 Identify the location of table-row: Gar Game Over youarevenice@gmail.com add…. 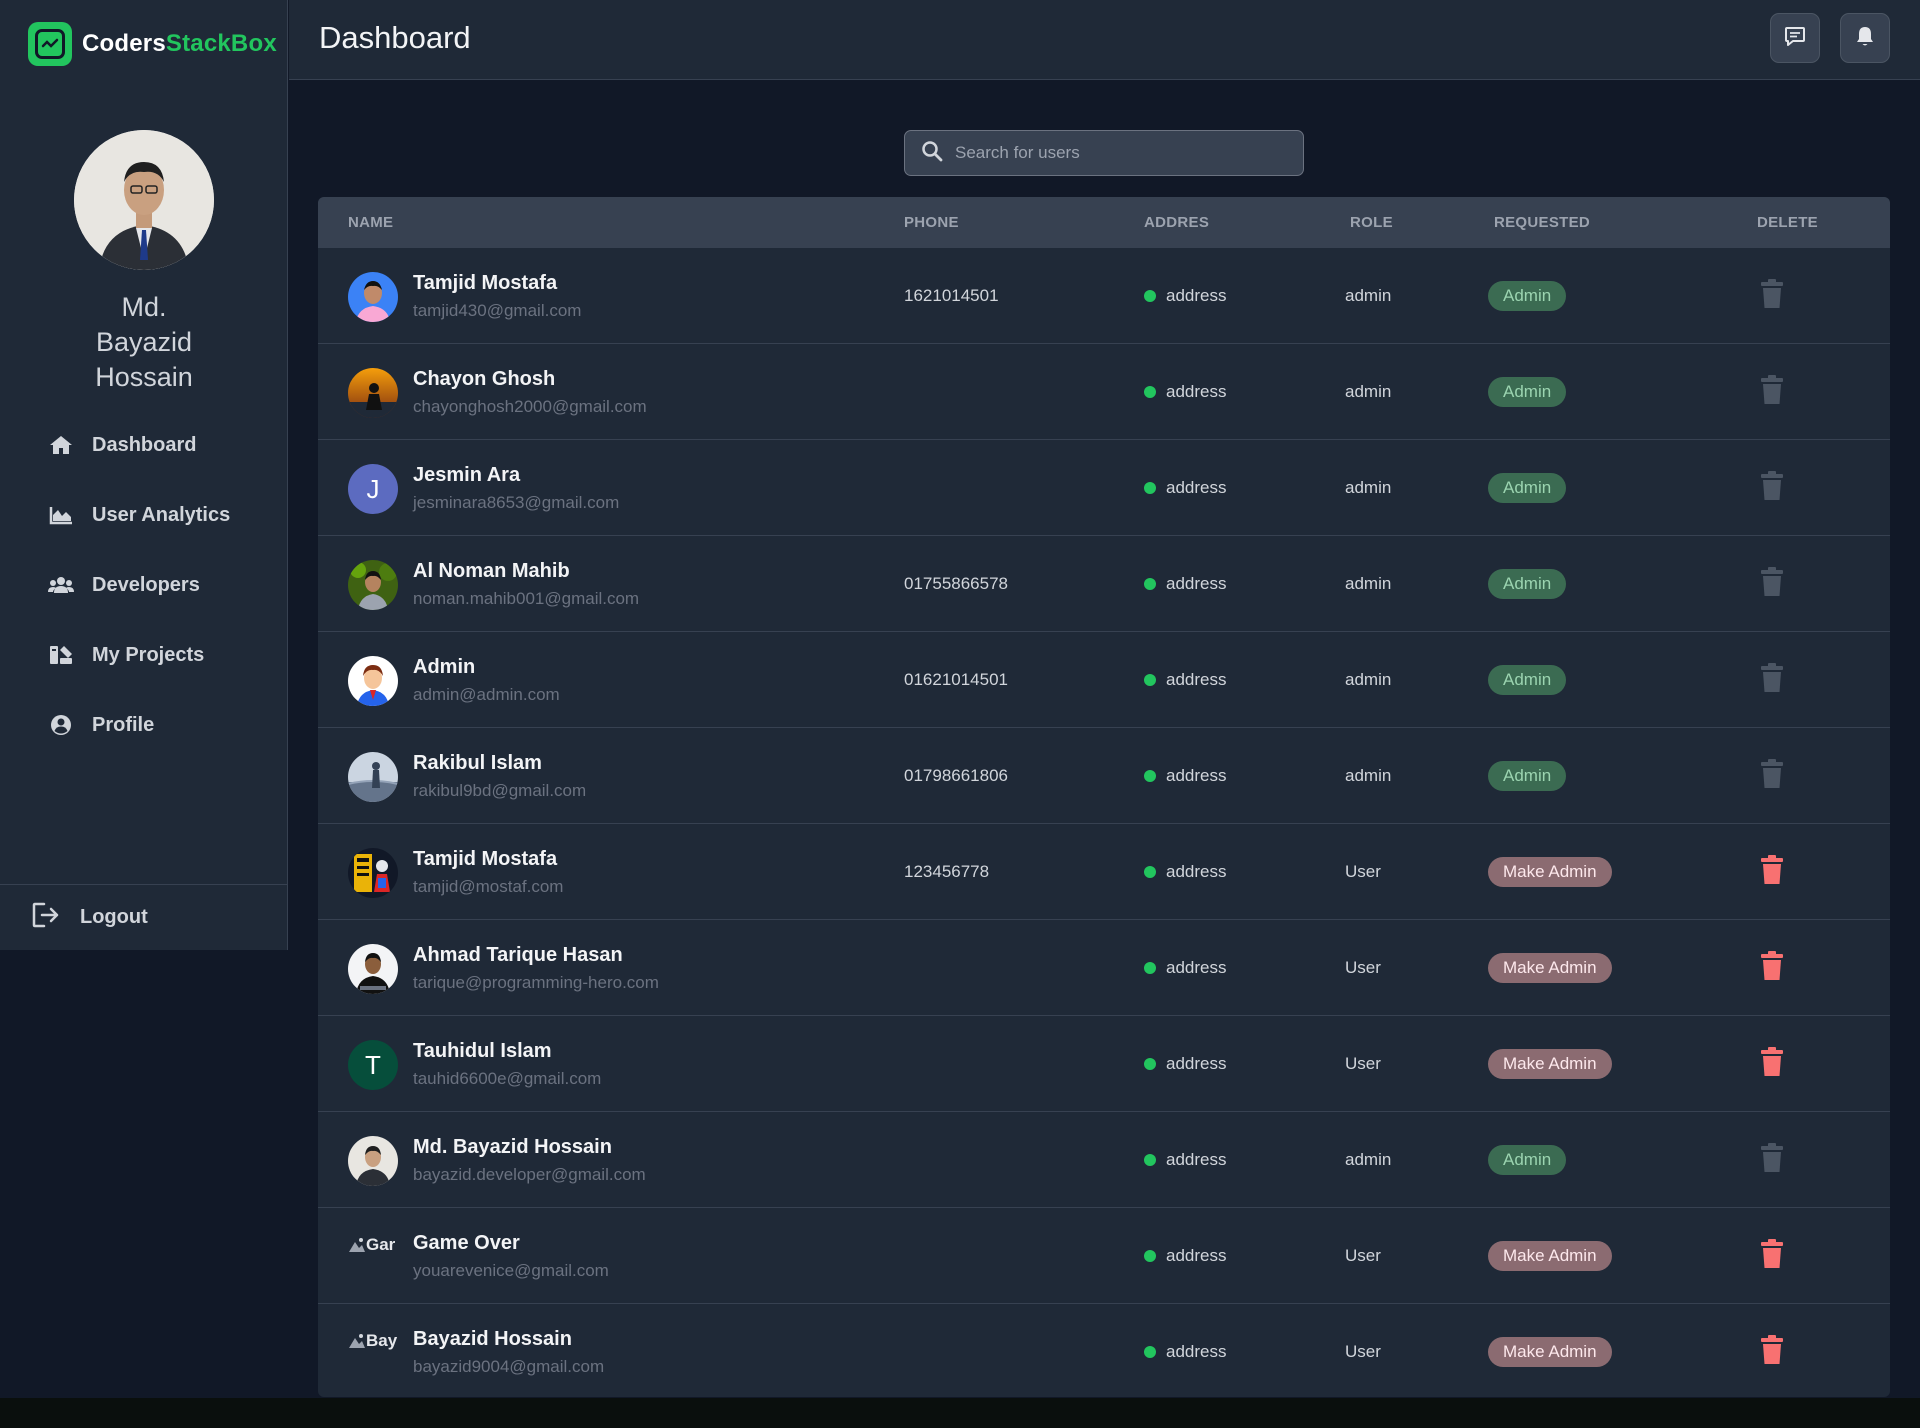
(1104, 1255).